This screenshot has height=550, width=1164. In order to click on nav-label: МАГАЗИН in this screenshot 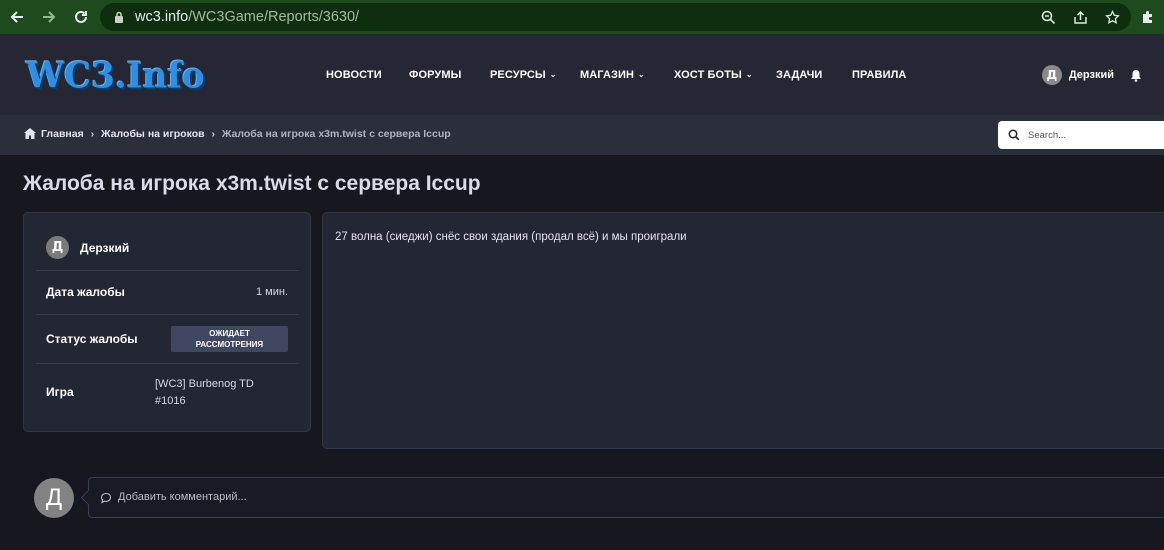, I will do `click(607, 75)`.